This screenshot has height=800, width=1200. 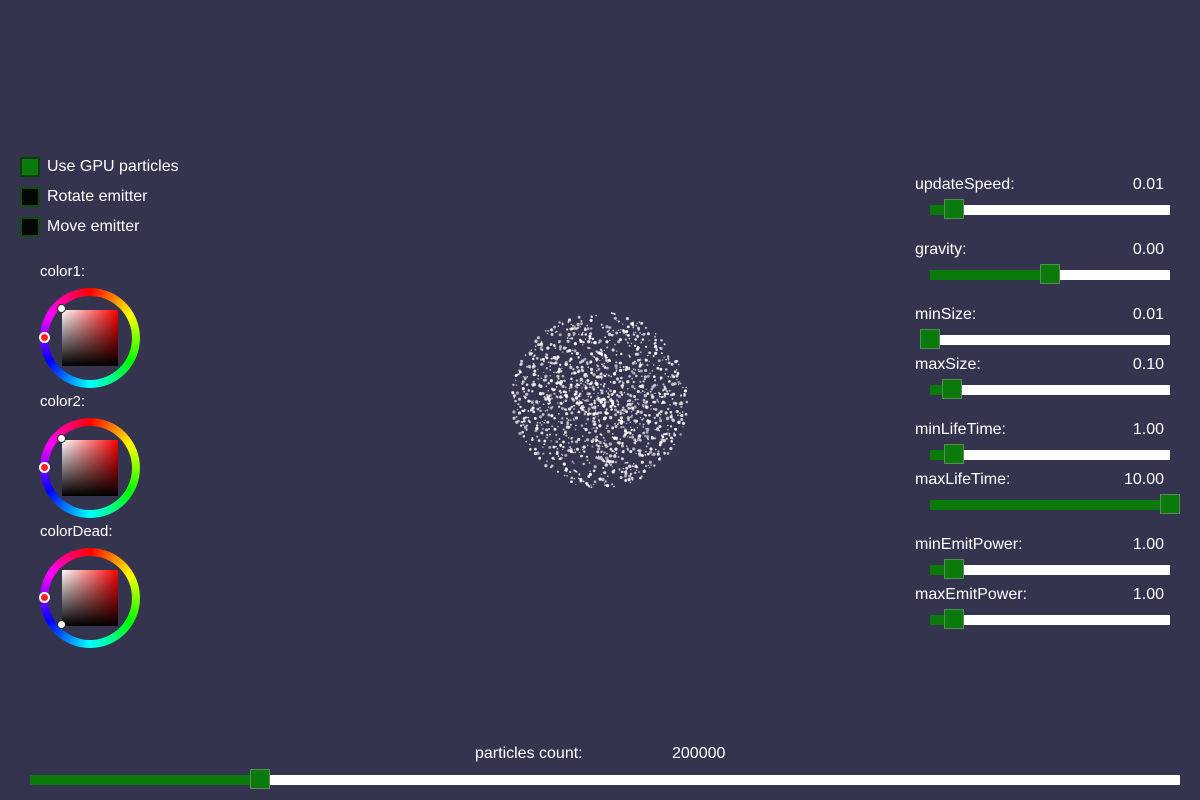 I want to click on checkbox-label: Rotate emitter, so click(x=97, y=196).